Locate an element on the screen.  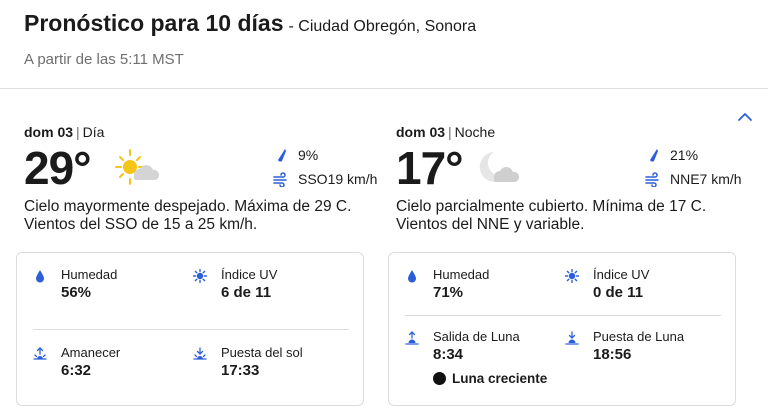
updated-time: A partir de las 5:11 MST is located at coordinates (104, 59).